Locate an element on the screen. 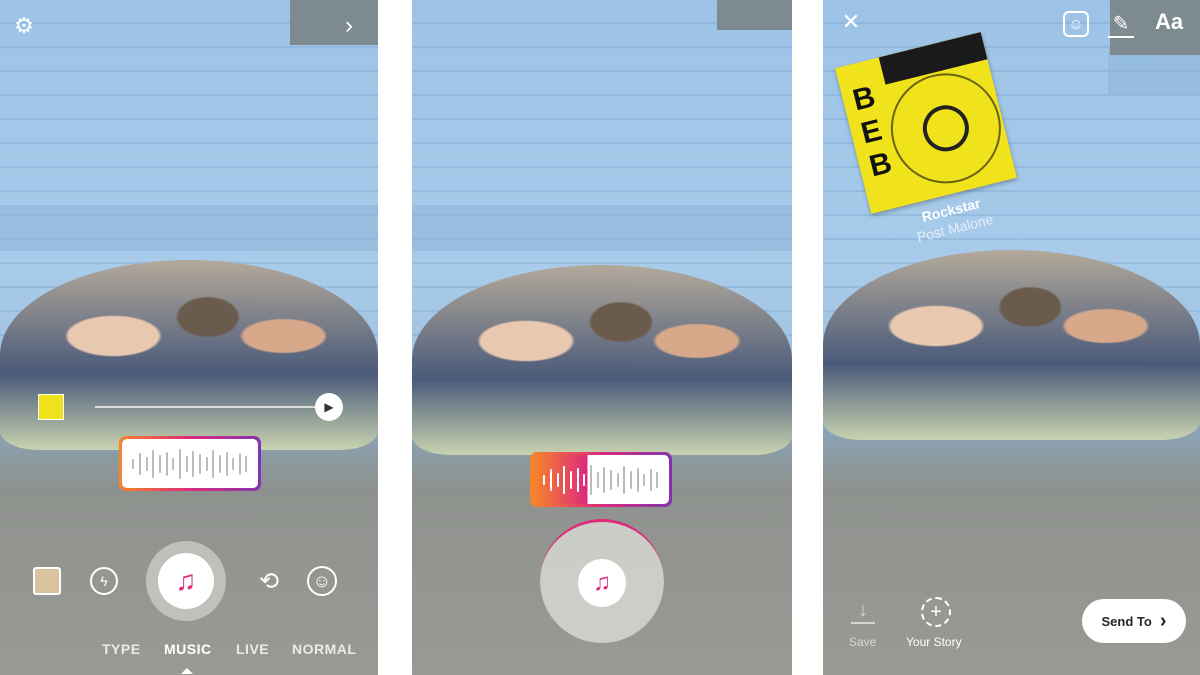  mode-live: LIVE is located at coordinates (252, 649).